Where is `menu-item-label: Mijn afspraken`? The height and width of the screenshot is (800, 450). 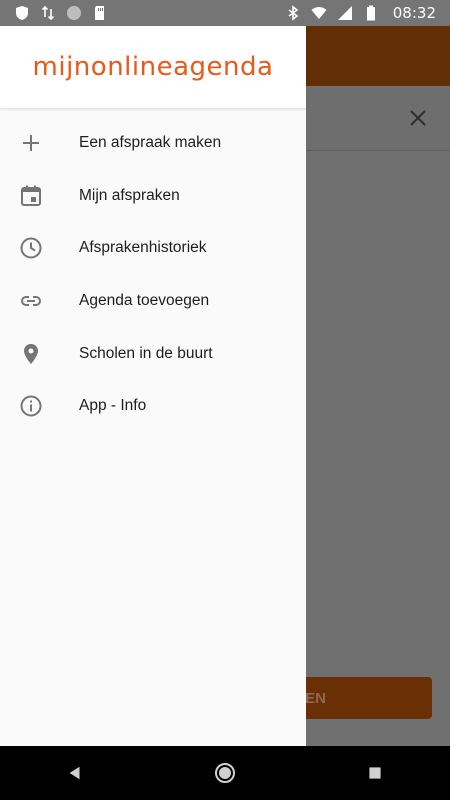
menu-item-label: Mijn afspraken is located at coordinates (129, 195).